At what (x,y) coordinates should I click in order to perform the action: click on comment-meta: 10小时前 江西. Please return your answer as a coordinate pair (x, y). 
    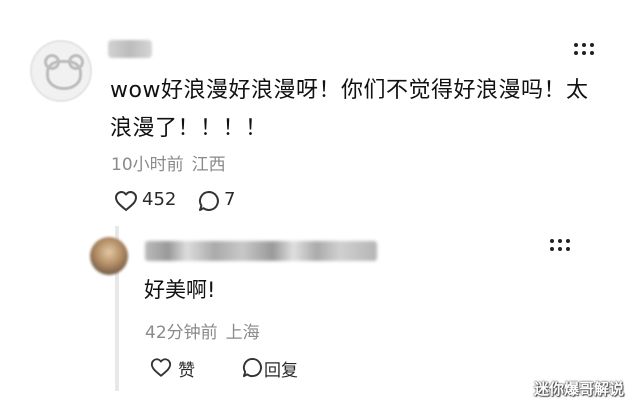
    Looking at the image, I should click on (168, 162).